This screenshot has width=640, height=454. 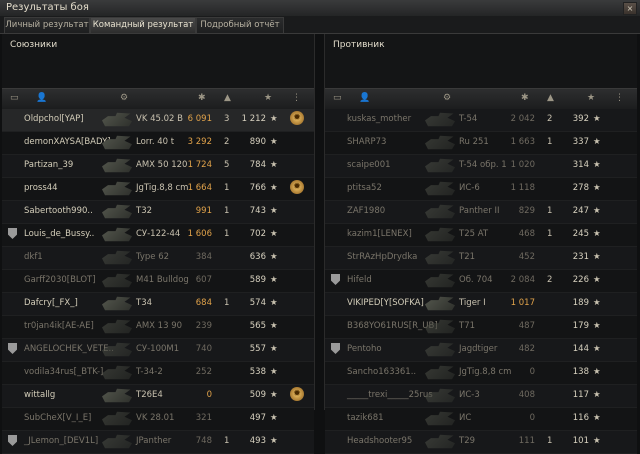 What do you see at coordinates (158, 235) in the screenshot?
I see `player-row: Louis_de_Bussy.. СУ-122-44 1 606 1 702 ★` at bounding box center [158, 235].